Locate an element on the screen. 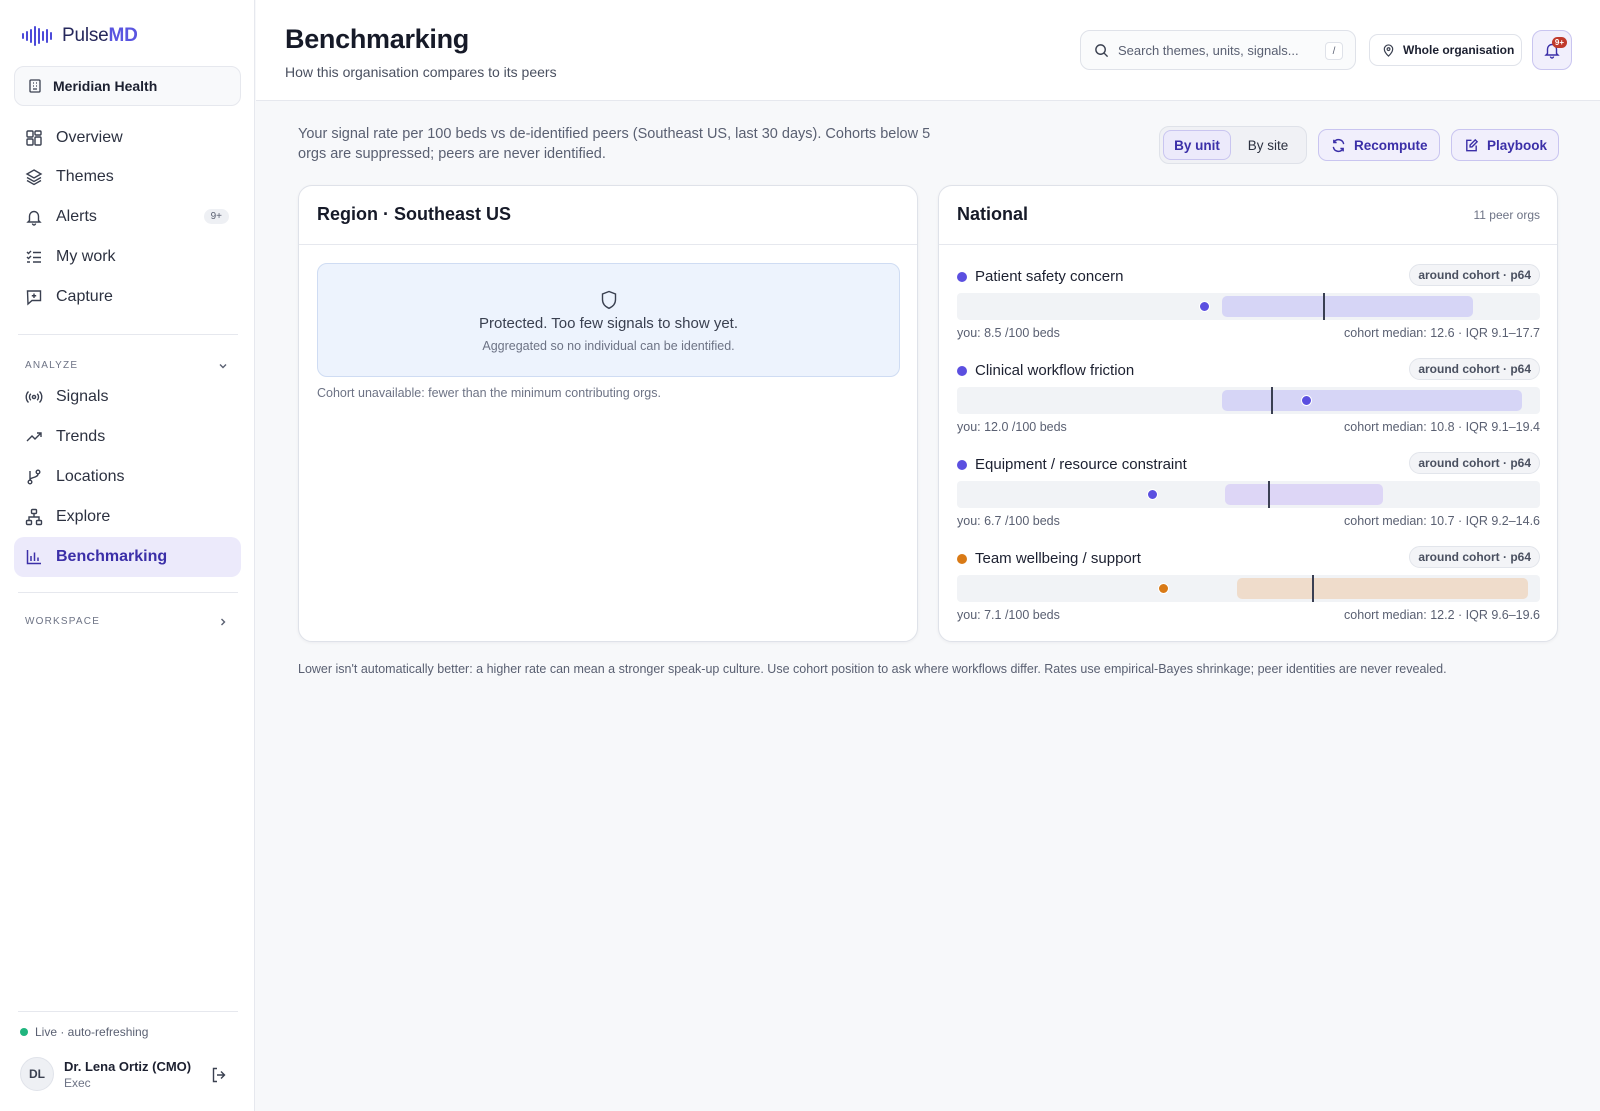 The width and height of the screenshot is (1600, 1111). recompute-button: Recompute is located at coordinates (1379, 145).